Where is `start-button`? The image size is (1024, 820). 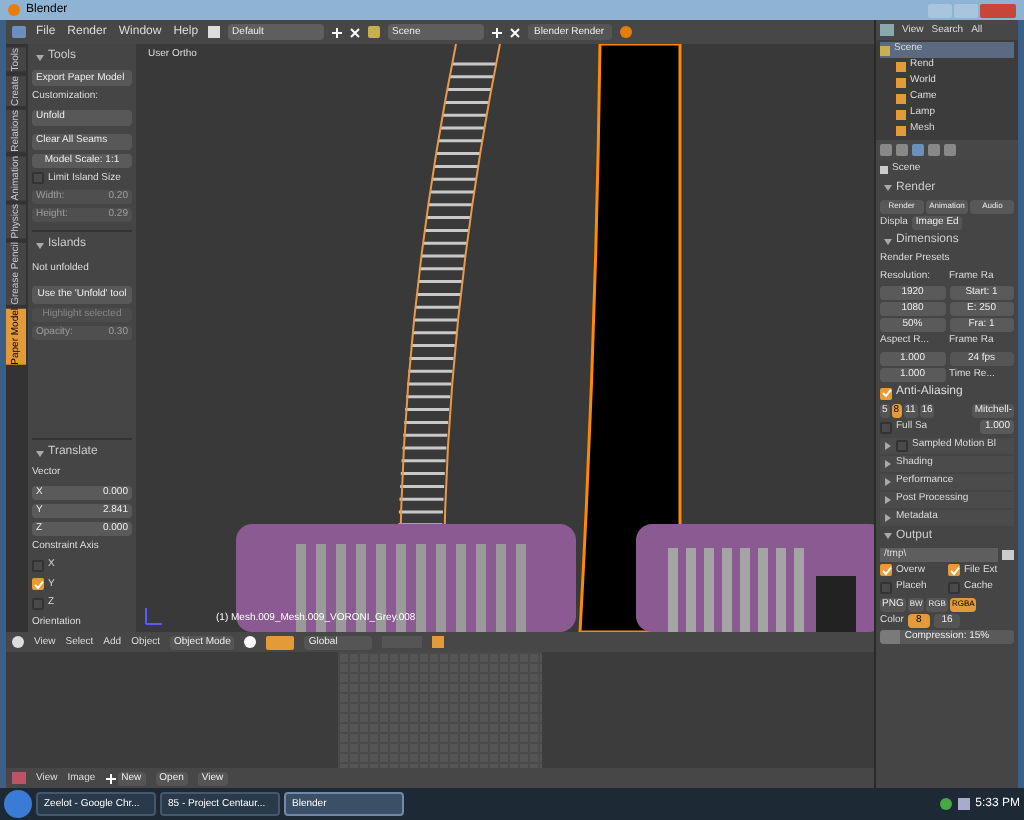
start-button is located at coordinates (18, 804).